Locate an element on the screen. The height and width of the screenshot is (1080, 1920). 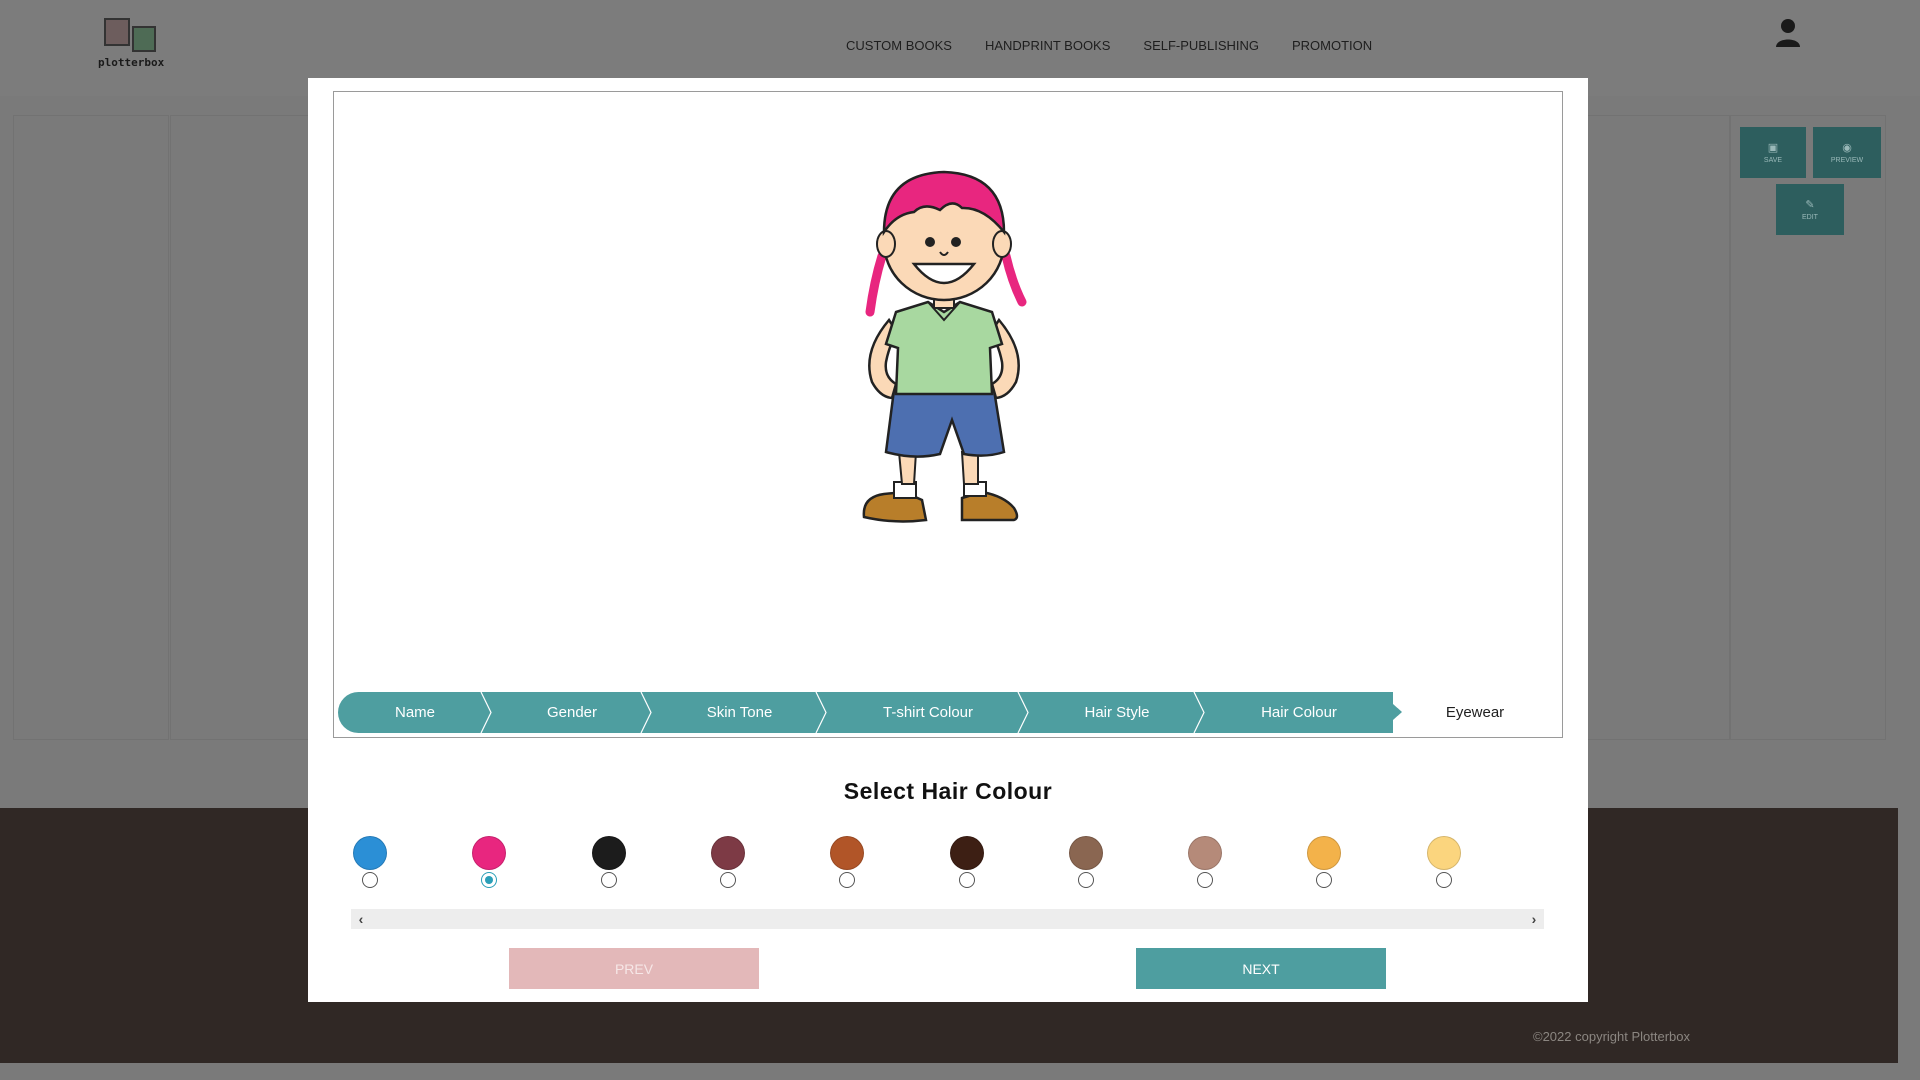
wizard-step-hair-colour: Hair Colour is located at coordinates (1299, 712).